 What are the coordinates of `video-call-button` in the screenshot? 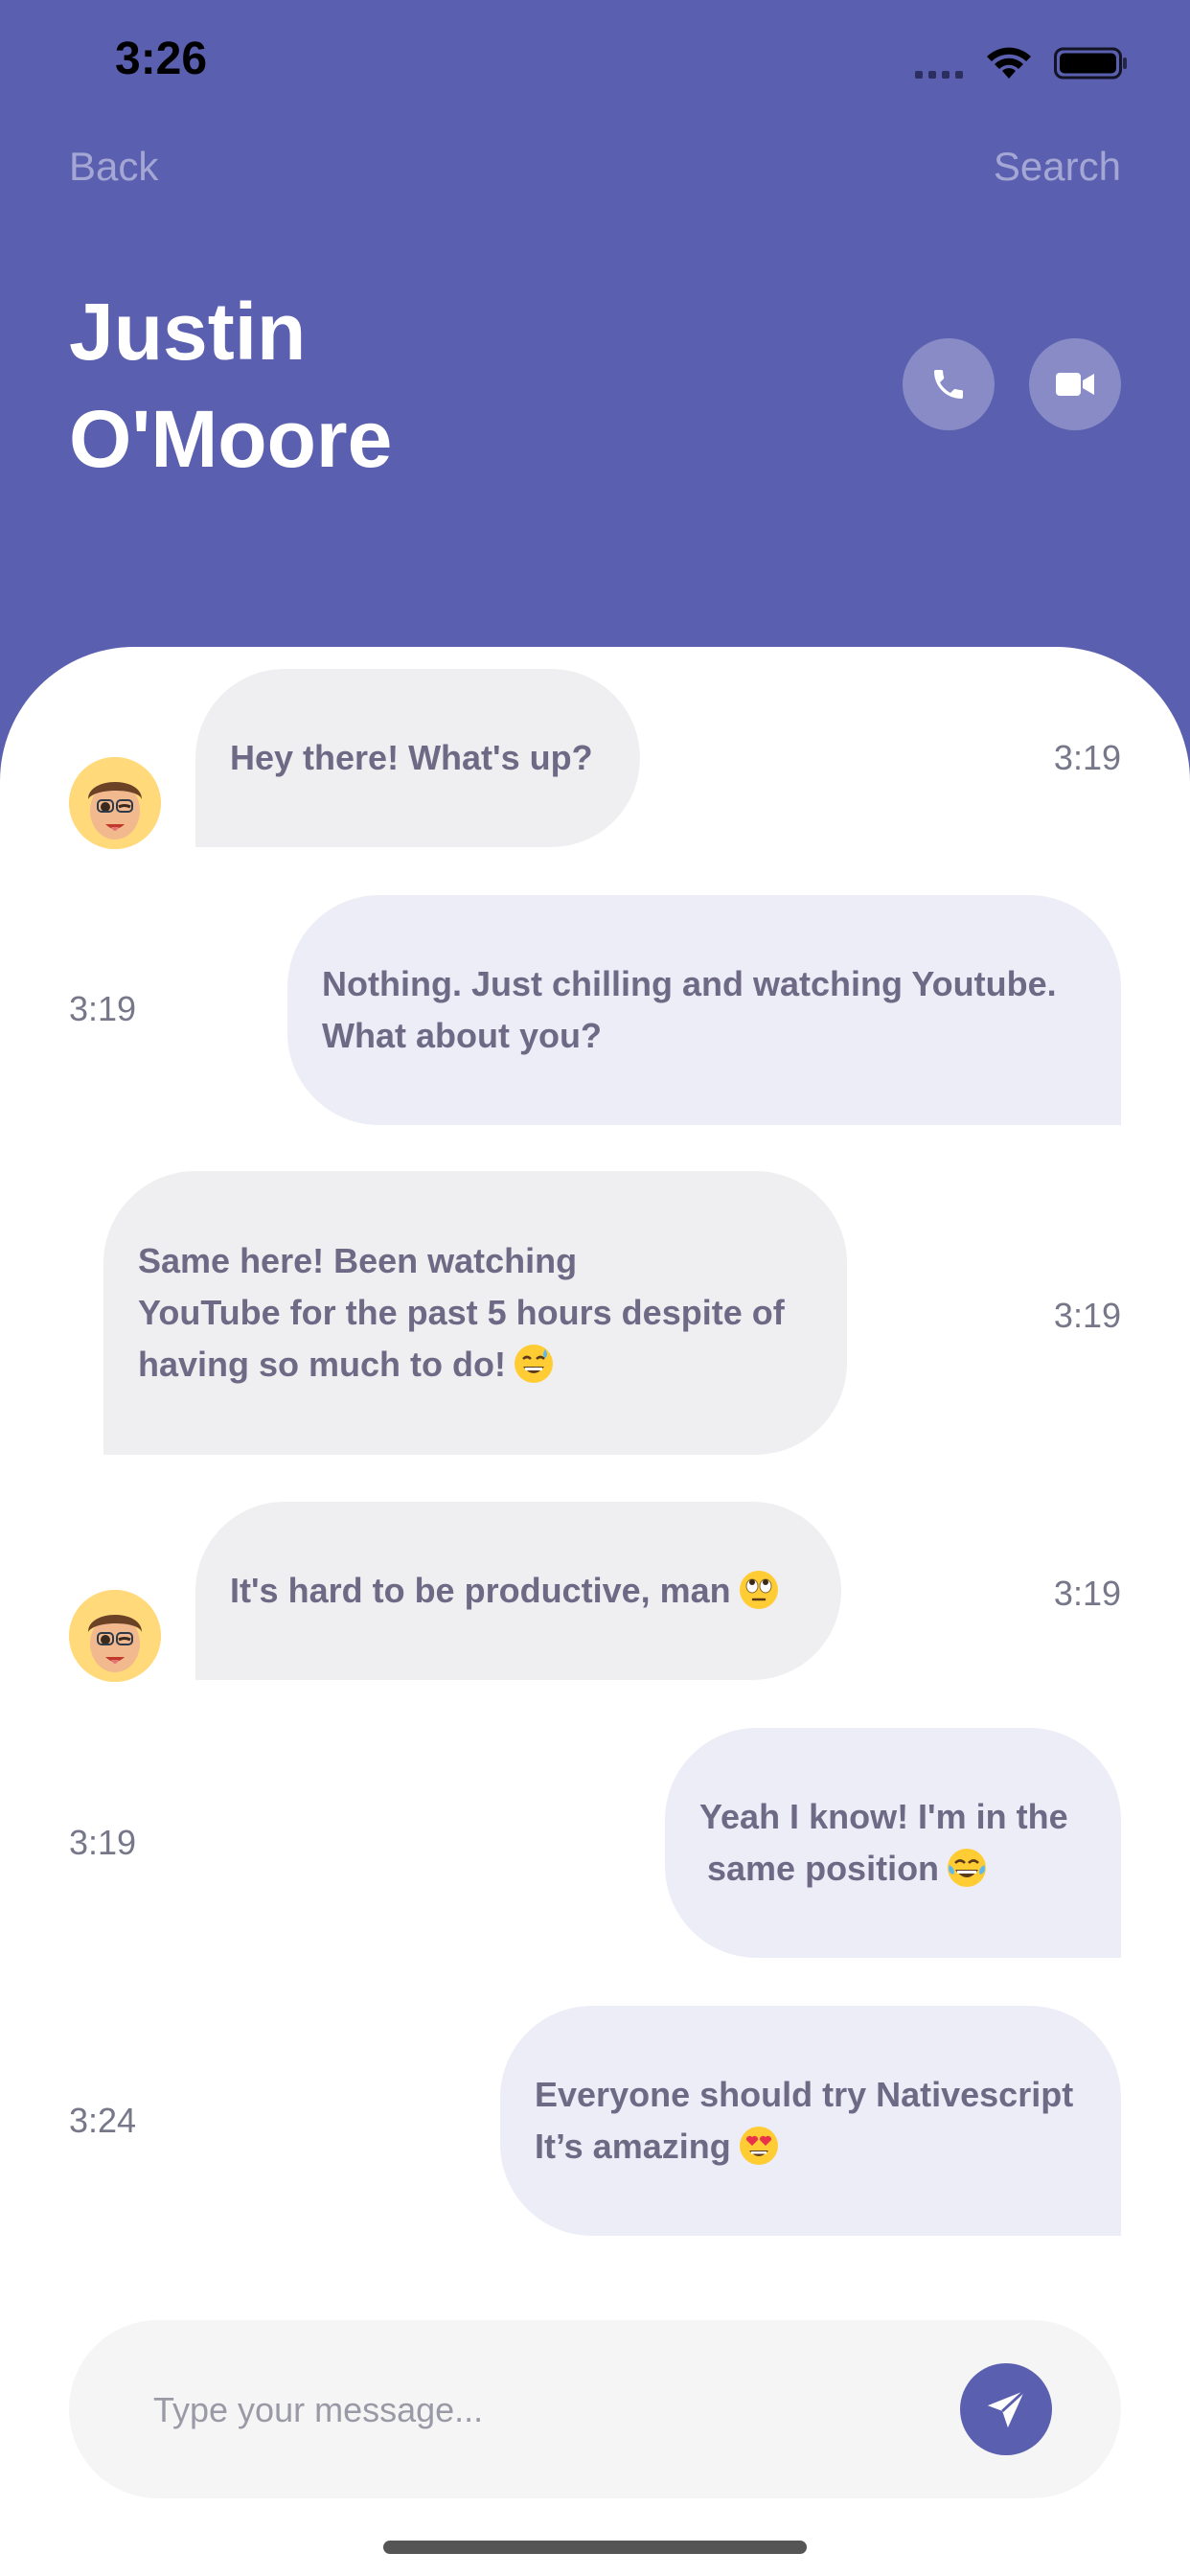 It's located at (1075, 384).